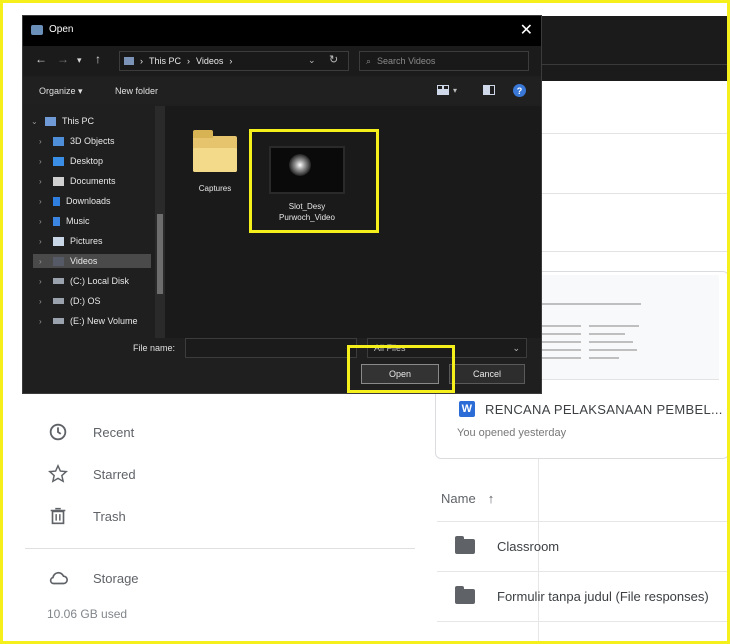 This screenshot has width=730, height=644. I want to click on folder-icon, so click(215, 151).